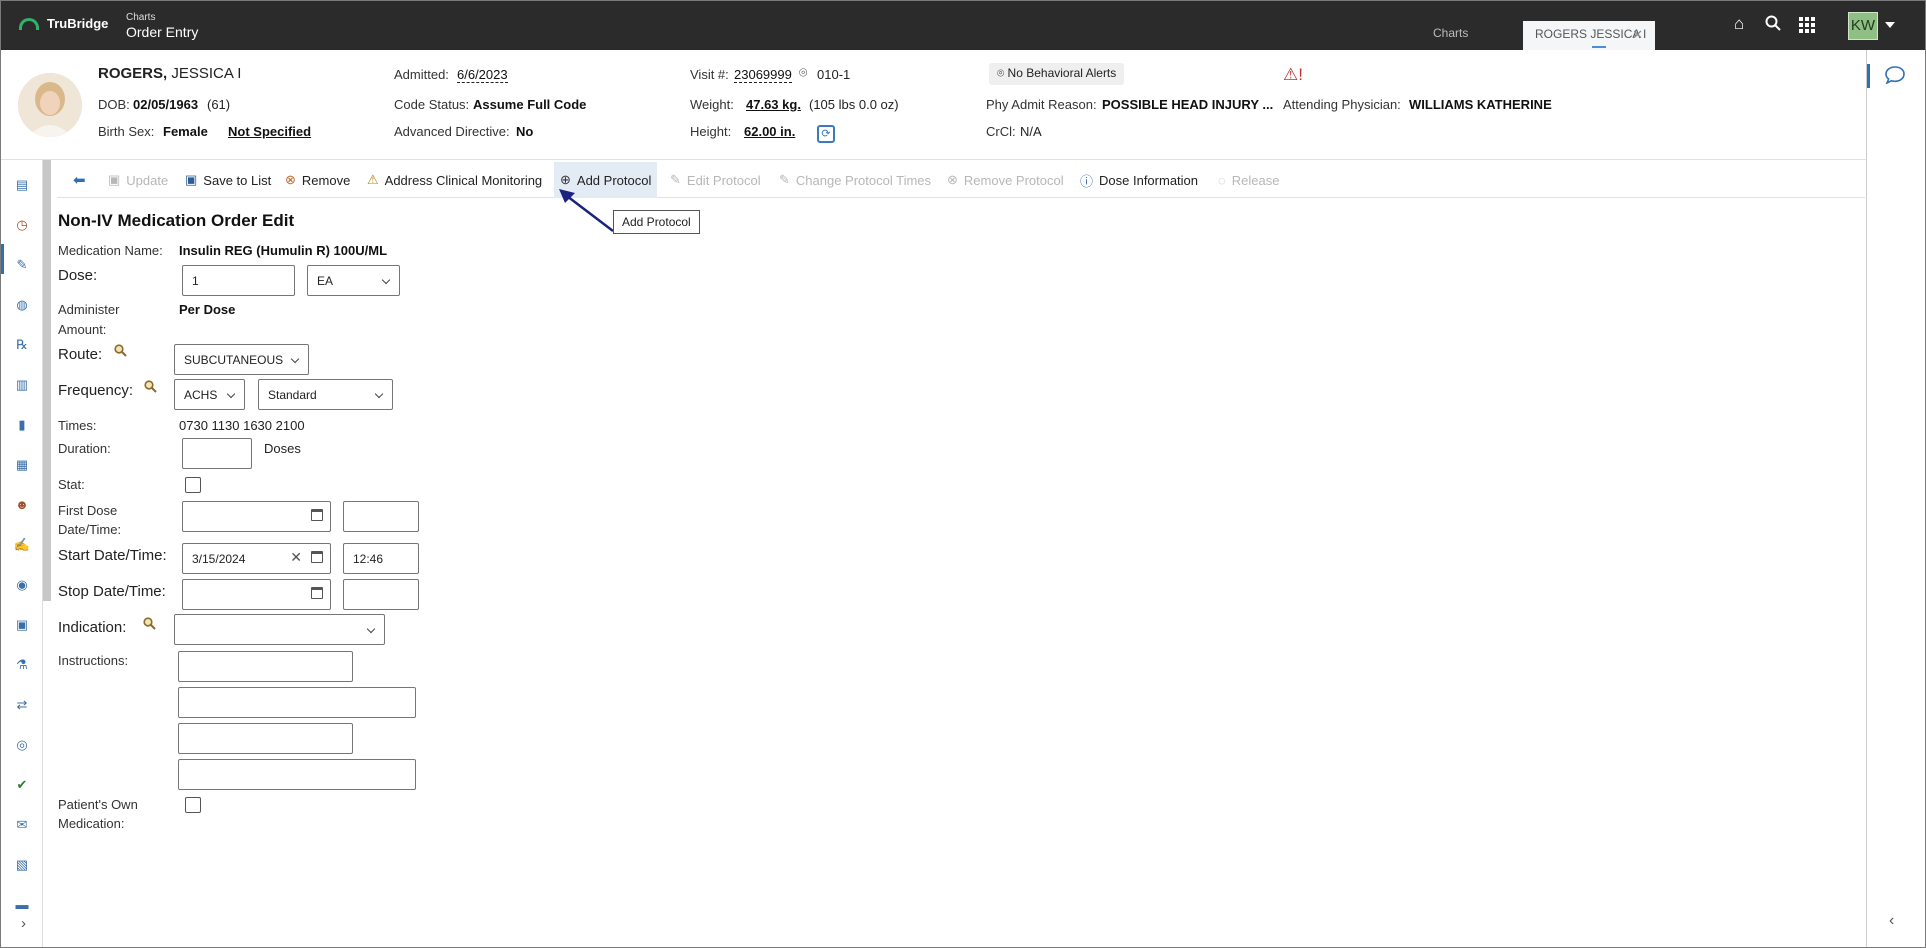  Describe the element at coordinates (228, 180) in the screenshot. I see `save-to-list-button: ▣ Save to List` at that location.